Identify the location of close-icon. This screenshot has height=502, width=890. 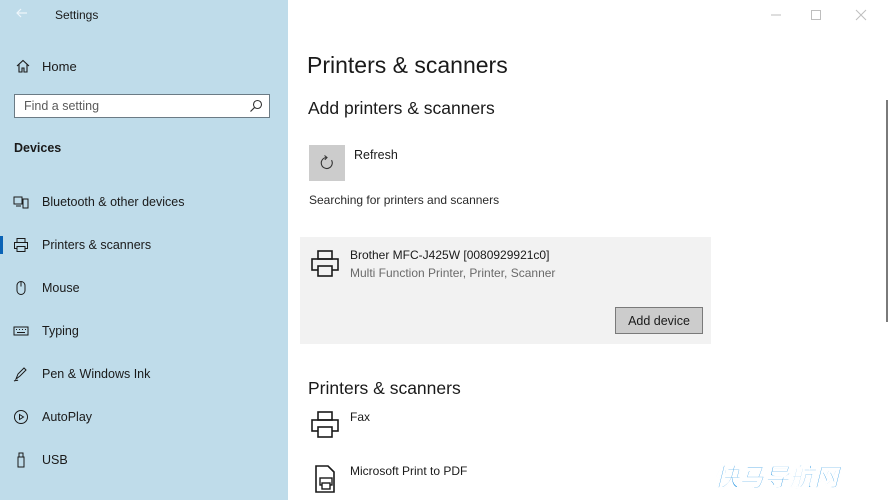
(861, 15).